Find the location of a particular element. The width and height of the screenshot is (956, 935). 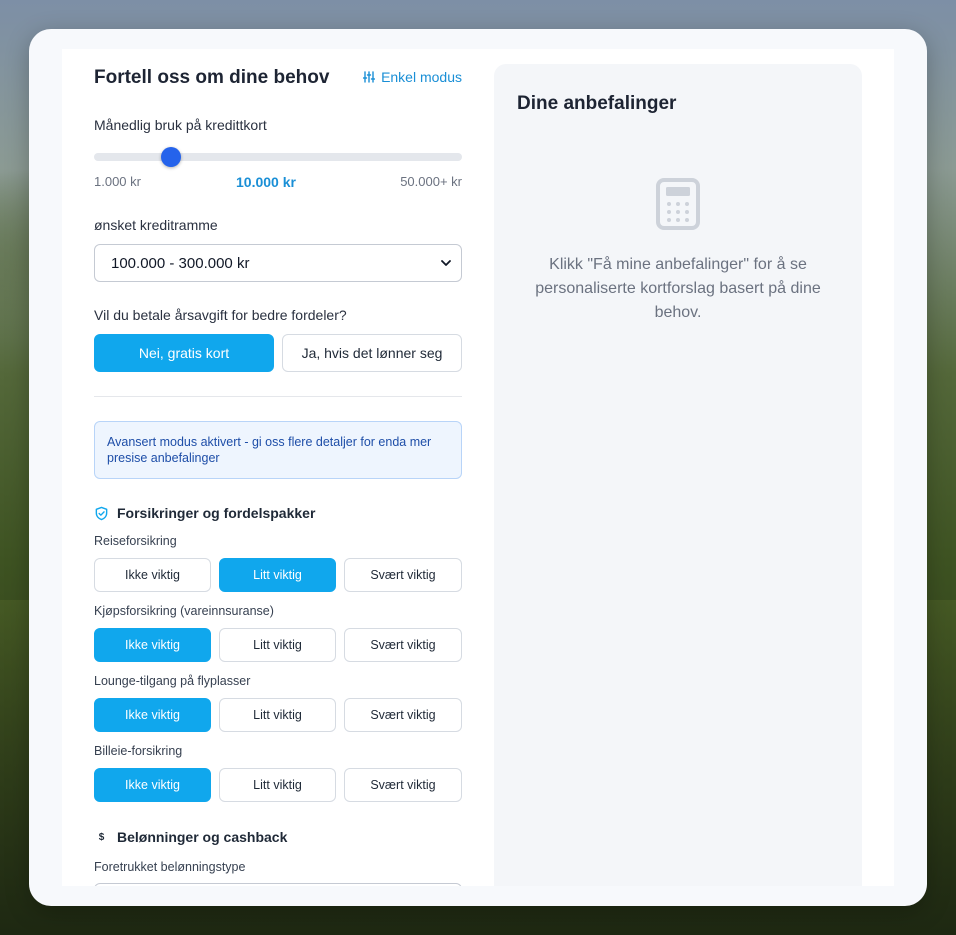

insurance-row-label: Kjøpsforsikring (vareinnsuranse) is located at coordinates (184, 611).